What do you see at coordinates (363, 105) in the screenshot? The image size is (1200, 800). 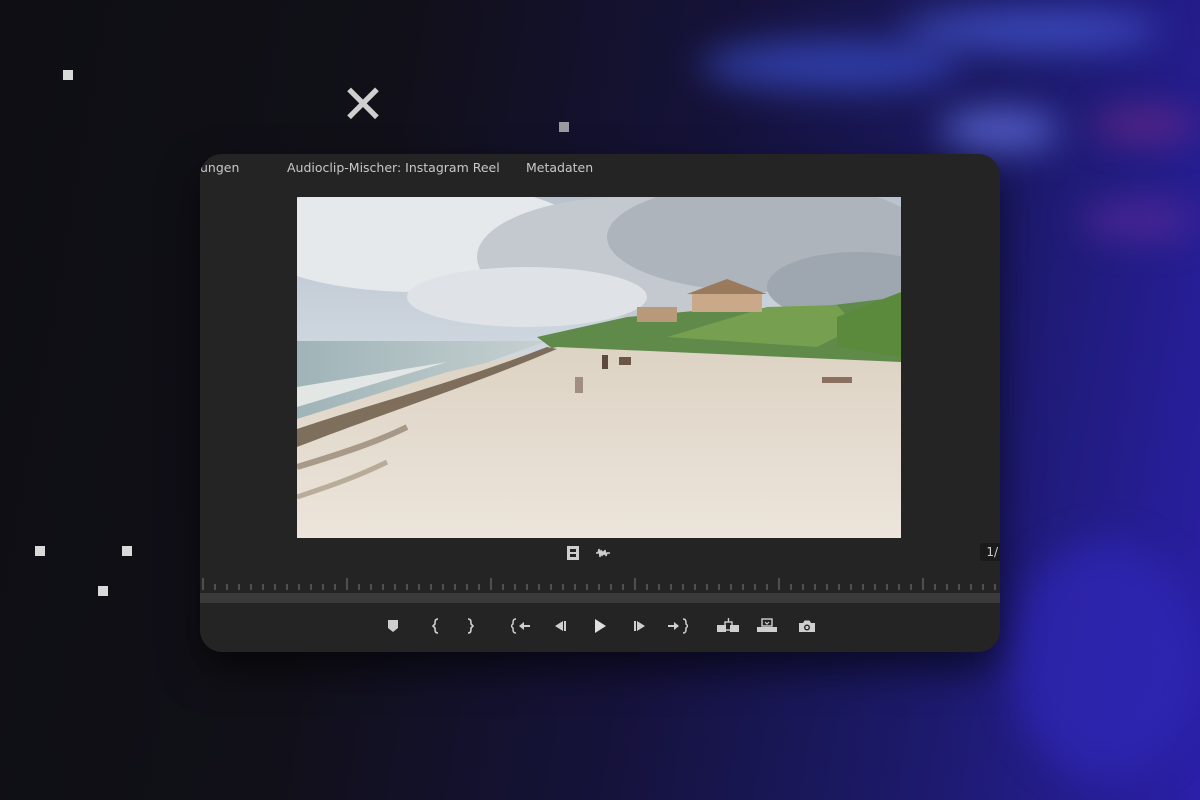 I see `close-icon: ✕` at bounding box center [363, 105].